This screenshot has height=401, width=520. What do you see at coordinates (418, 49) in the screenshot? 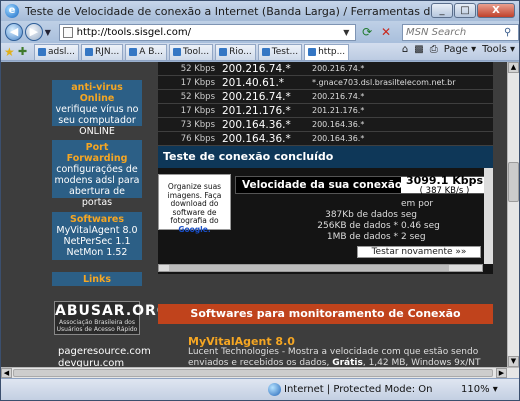
I see `feeds-icon: ▩` at bounding box center [418, 49].